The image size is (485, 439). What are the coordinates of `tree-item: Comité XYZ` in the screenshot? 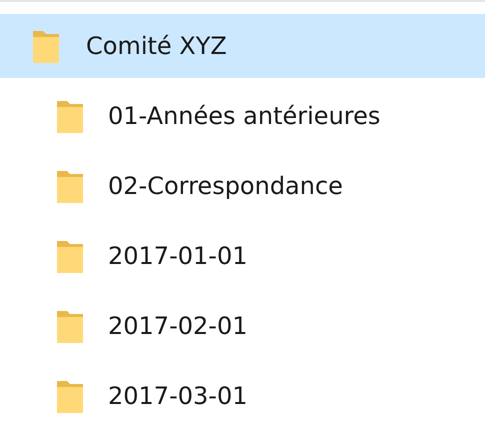 It's located at (242, 46).